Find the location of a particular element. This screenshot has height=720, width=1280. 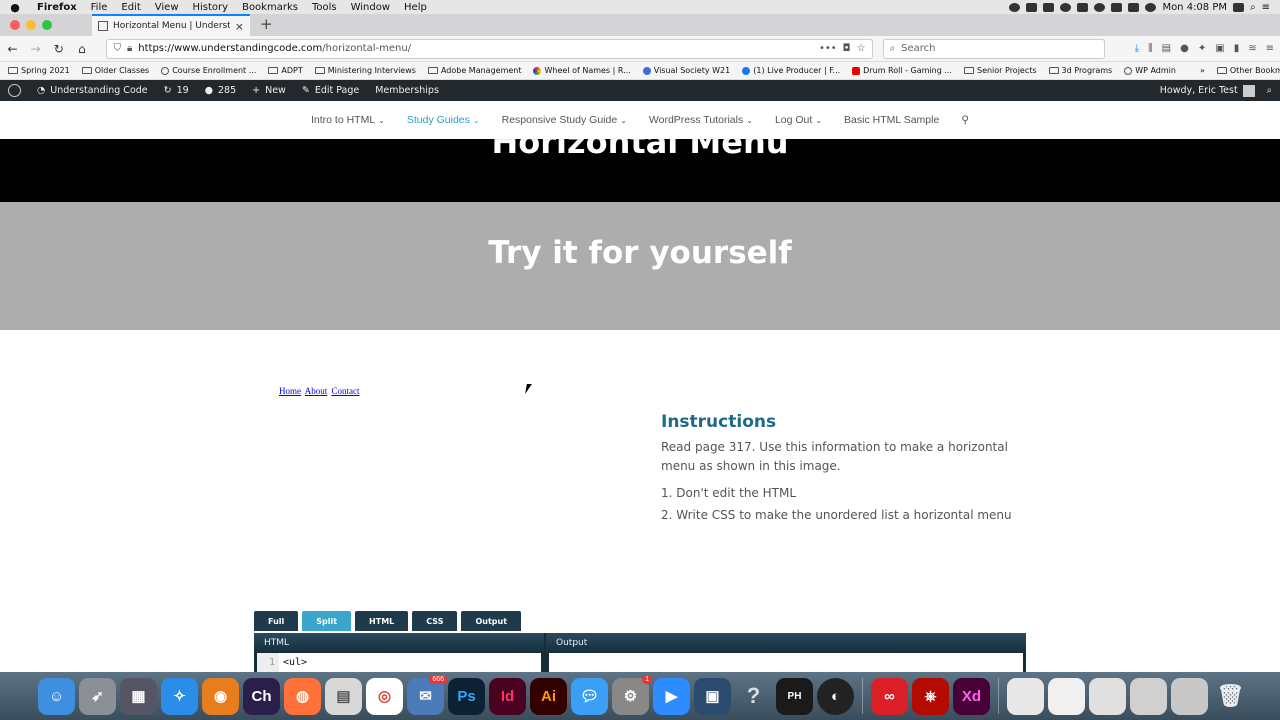

battery-icon is located at coordinates (1134, 7).